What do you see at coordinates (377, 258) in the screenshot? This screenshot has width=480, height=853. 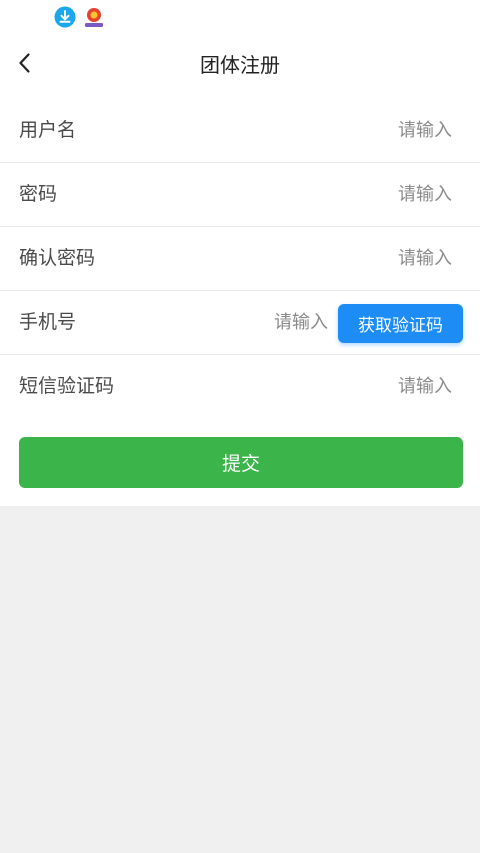 I see `confirm-password-input` at bounding box center [377, 258].